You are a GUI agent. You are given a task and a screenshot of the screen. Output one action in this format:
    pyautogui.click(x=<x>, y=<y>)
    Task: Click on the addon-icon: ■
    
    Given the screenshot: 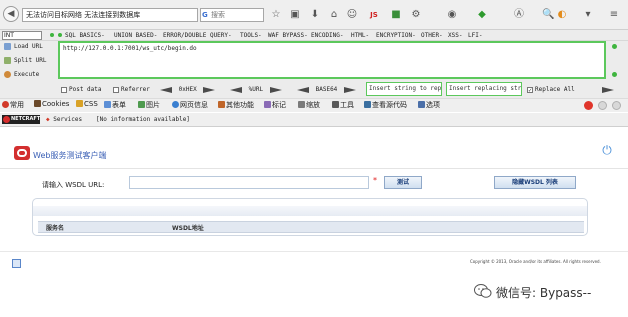 What is the action you would take?
    pyautogui.click(x=396, y=15)
    